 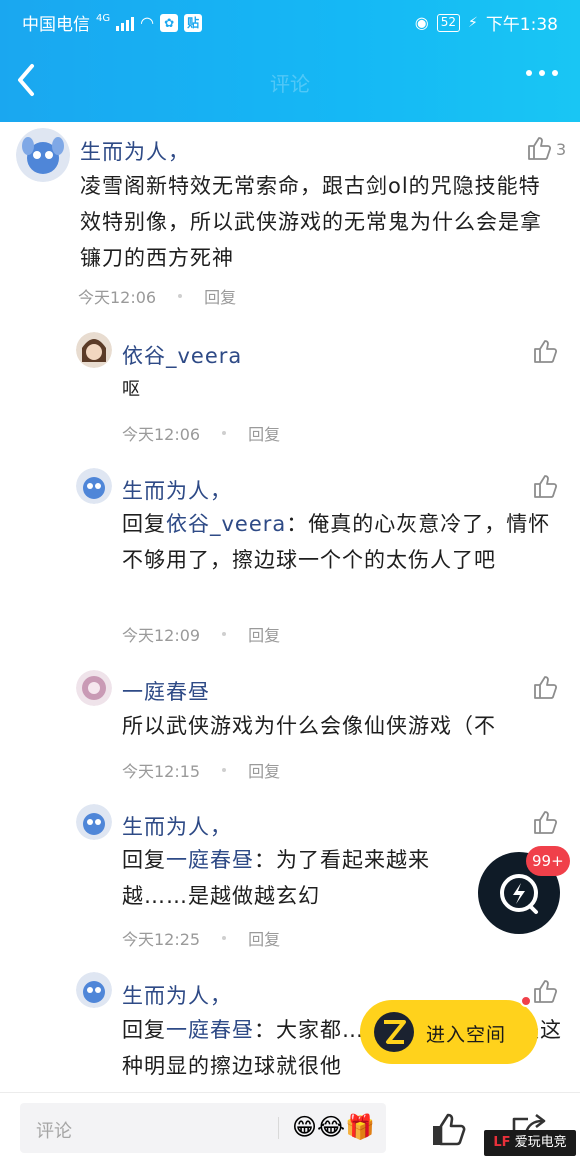 What do you see at coordinates (203, 1128) in the screenshot?
I see `comment-input: 评论 😁😂🎁` at bounding box center [203, 1128].